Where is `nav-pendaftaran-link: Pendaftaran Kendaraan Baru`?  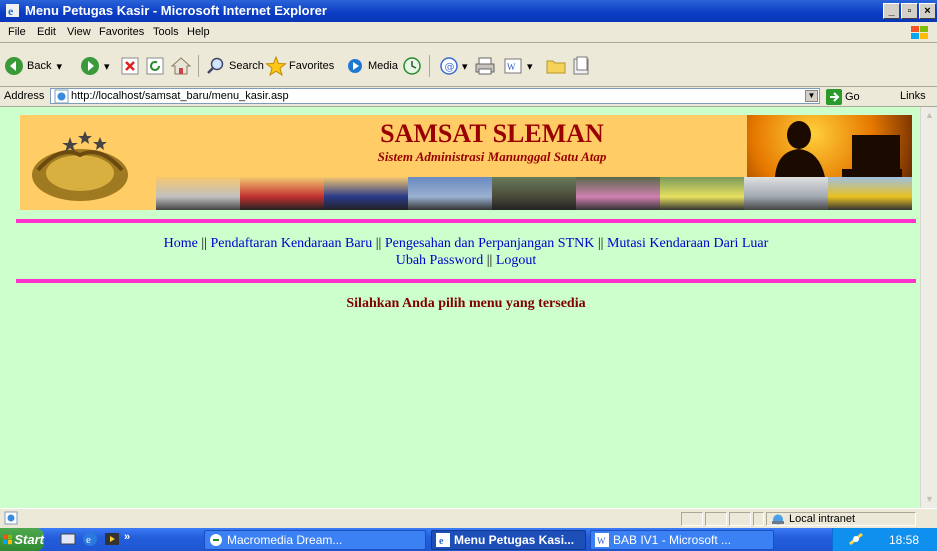
nav-pendaftaran-link: Pendaftaran Kendaraan Baru is located at coordinates (292, 243).